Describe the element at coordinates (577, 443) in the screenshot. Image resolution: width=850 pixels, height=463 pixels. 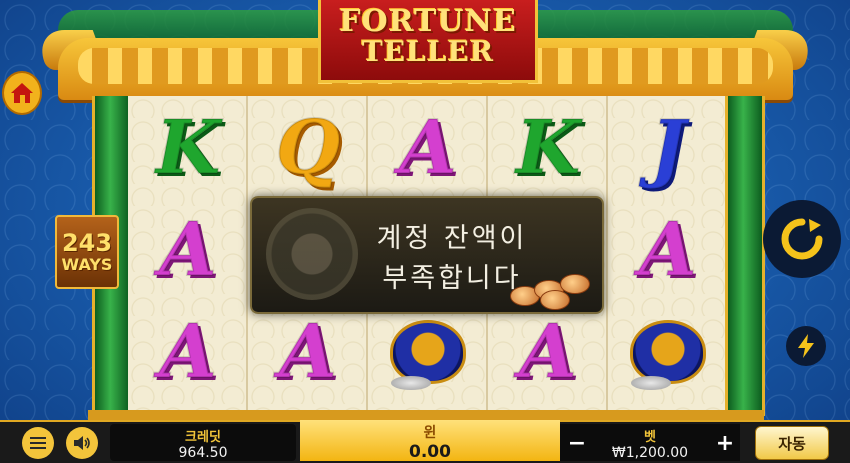
I see `bet-decrease-button: −` at that location.